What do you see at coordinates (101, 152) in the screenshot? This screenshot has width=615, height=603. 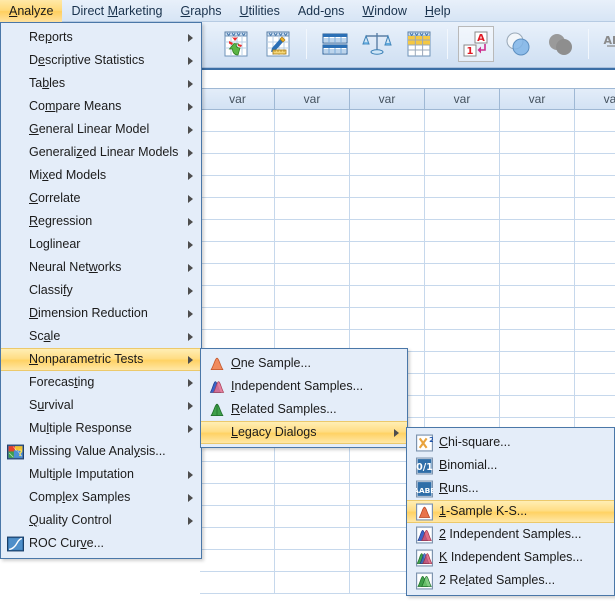 I see `menu-item-generalized-linear-models: Generalized Linear Models` at bounding box center [101, 152].